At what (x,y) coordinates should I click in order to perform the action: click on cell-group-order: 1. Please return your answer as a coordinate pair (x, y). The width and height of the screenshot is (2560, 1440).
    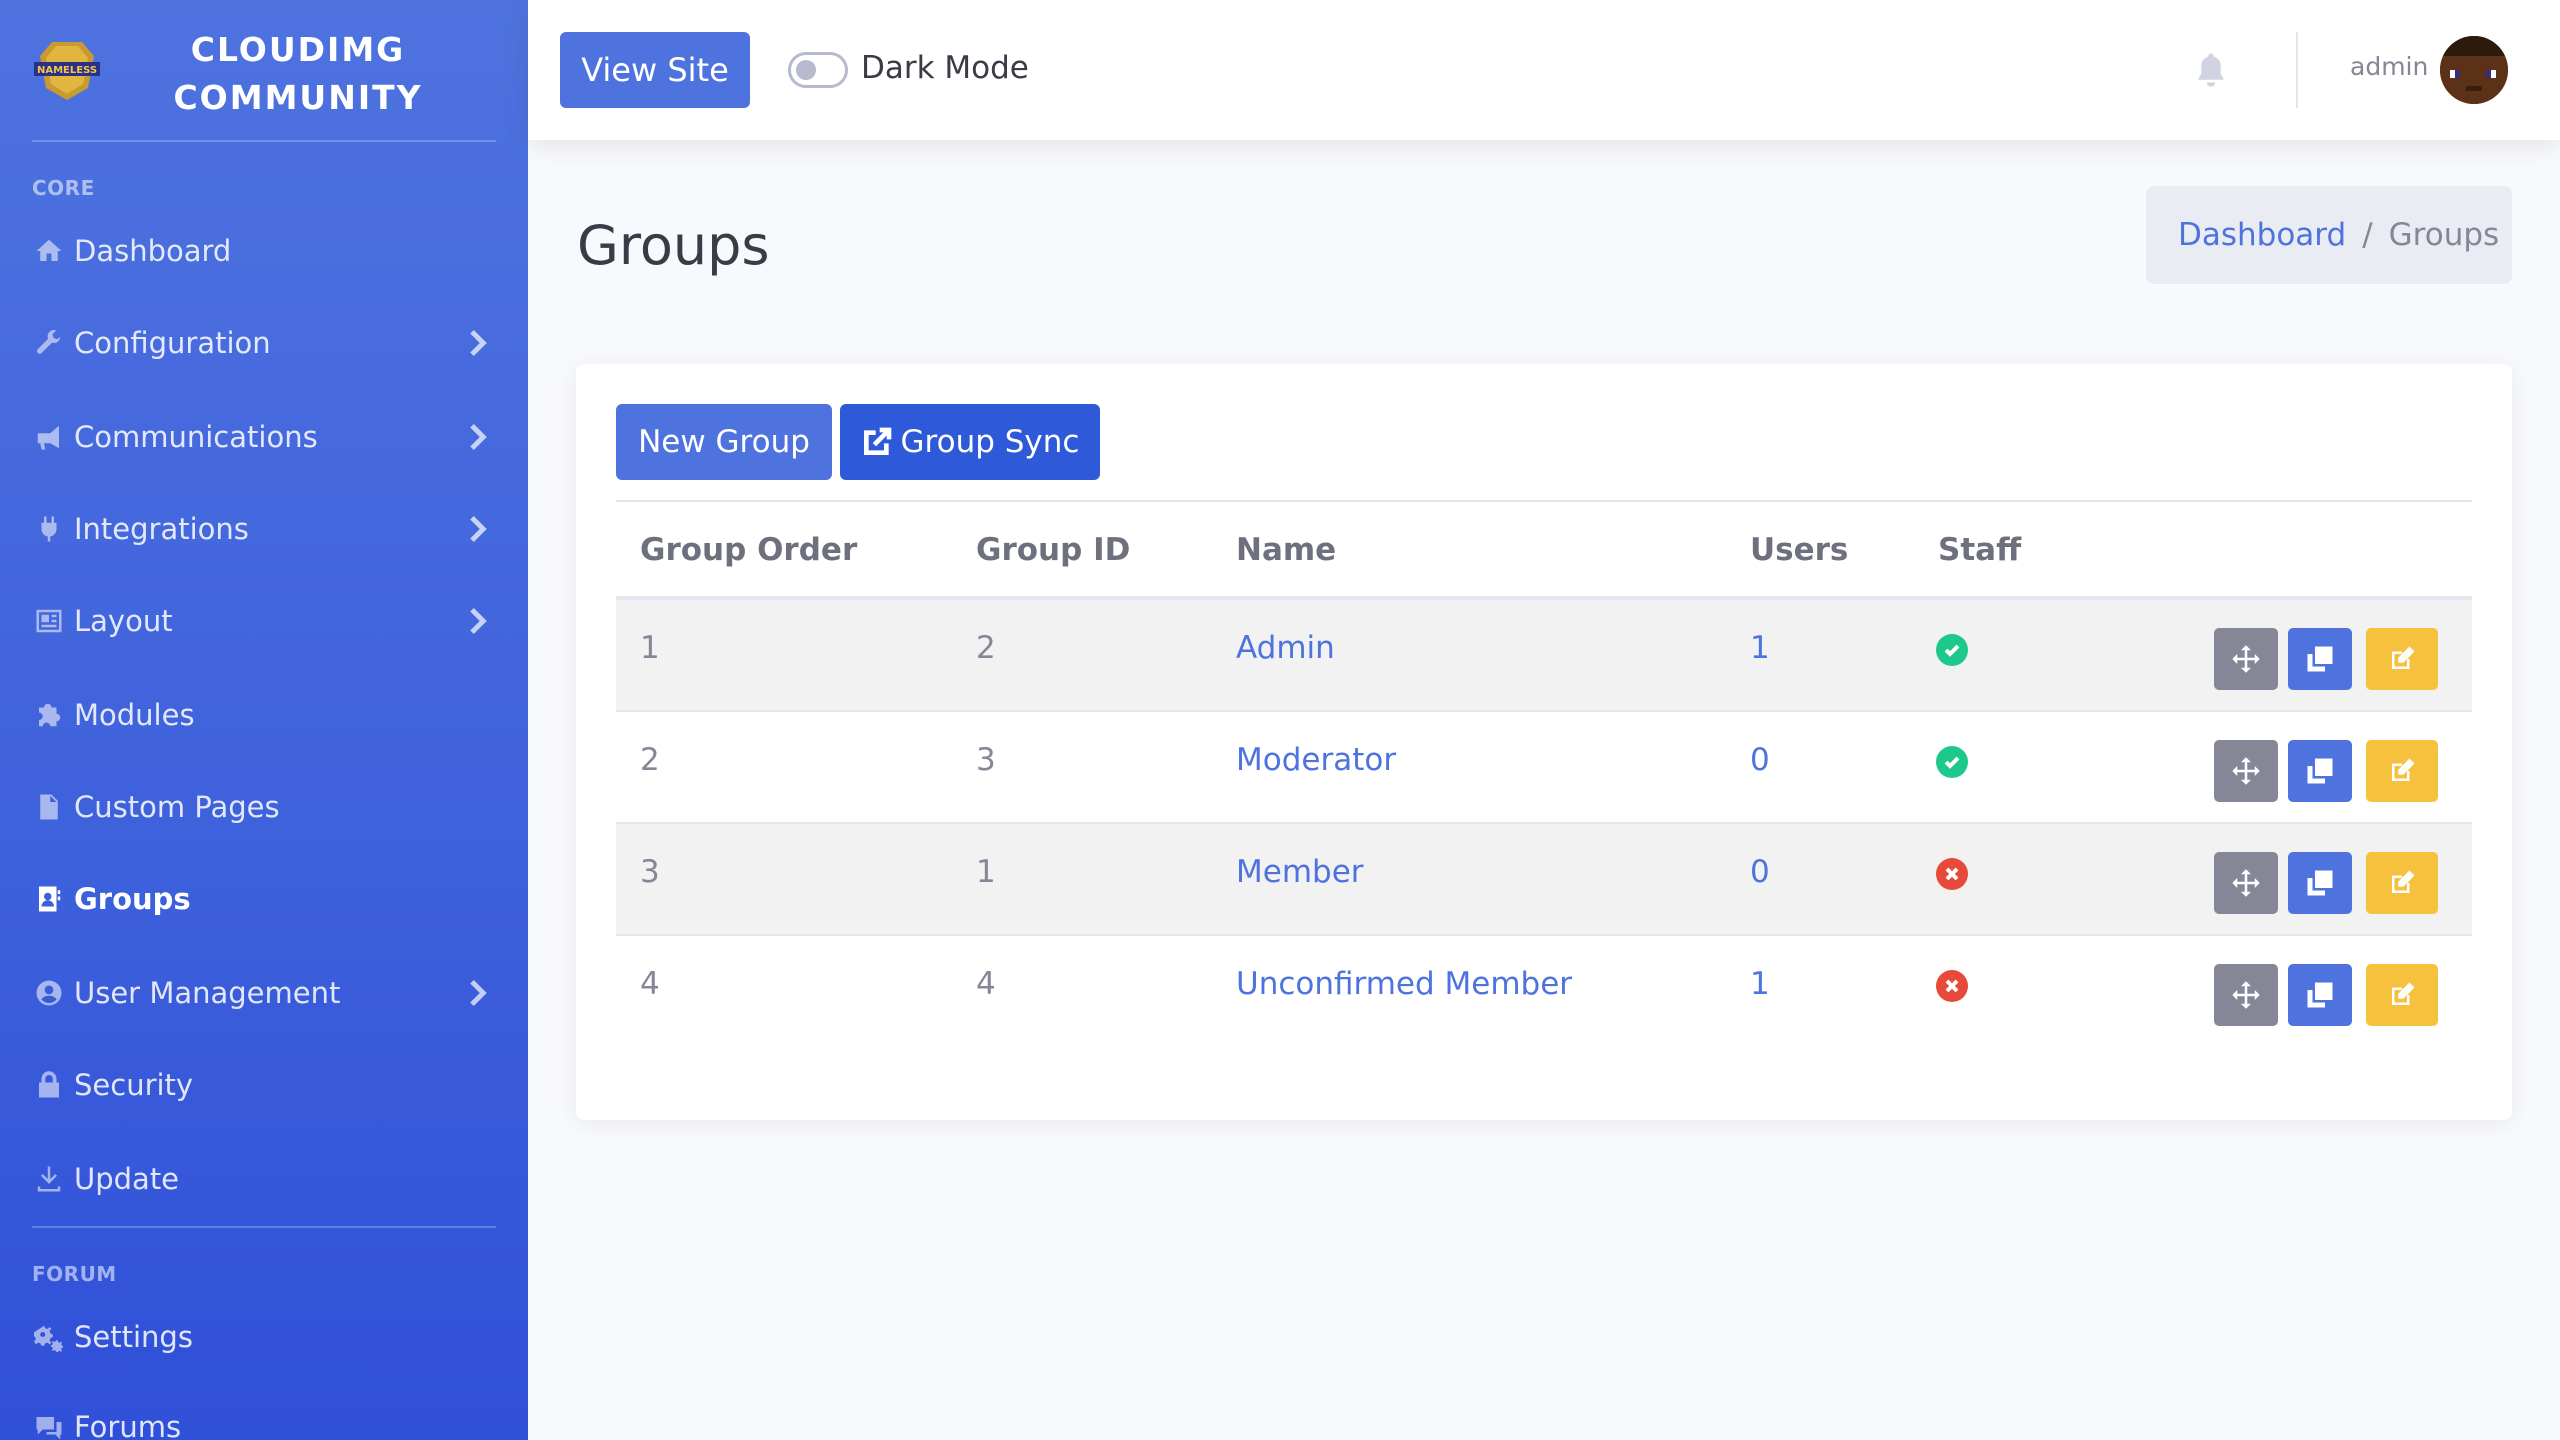
    Looking at the image, I should click on (650, 648).